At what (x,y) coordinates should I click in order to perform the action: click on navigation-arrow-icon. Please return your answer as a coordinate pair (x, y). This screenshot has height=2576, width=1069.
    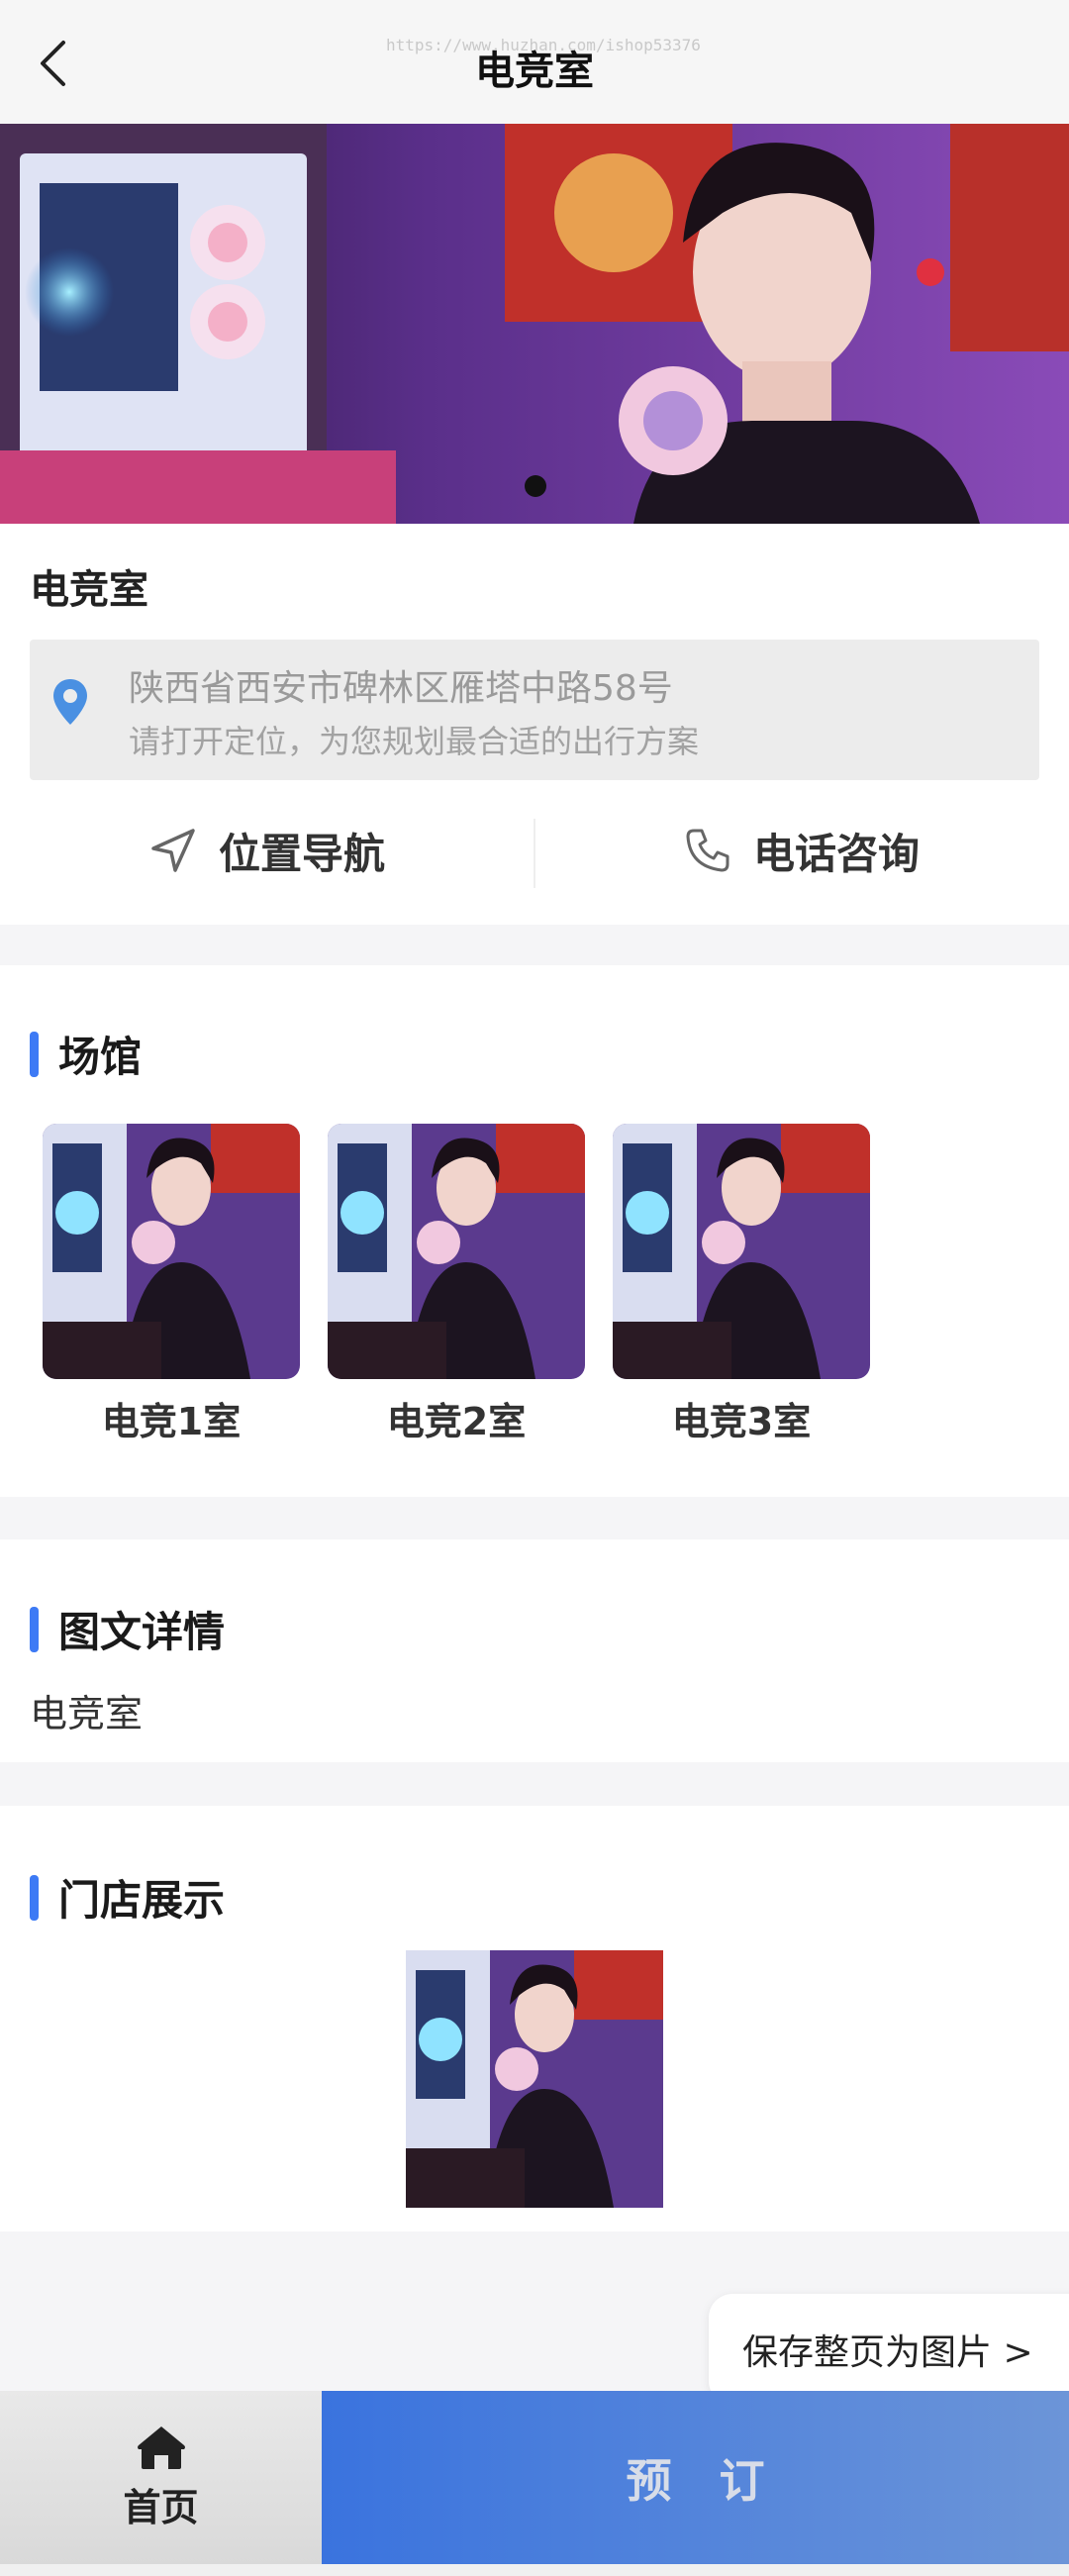
    Looking at the image, I should click on (173, 851).